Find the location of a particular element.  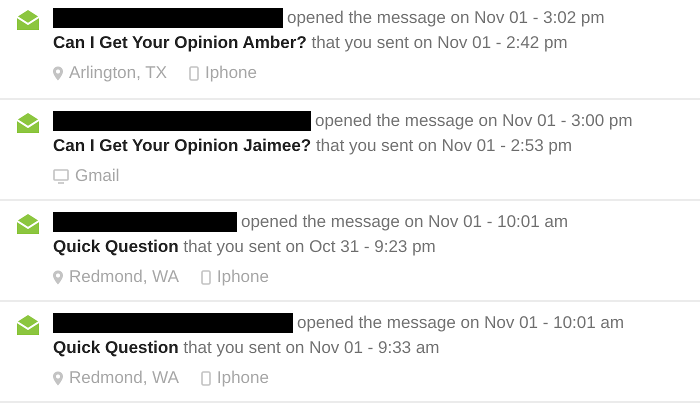

sent-time: that you sent on Nov 01 - 2:53 pm is located at coordinates (444, 145).